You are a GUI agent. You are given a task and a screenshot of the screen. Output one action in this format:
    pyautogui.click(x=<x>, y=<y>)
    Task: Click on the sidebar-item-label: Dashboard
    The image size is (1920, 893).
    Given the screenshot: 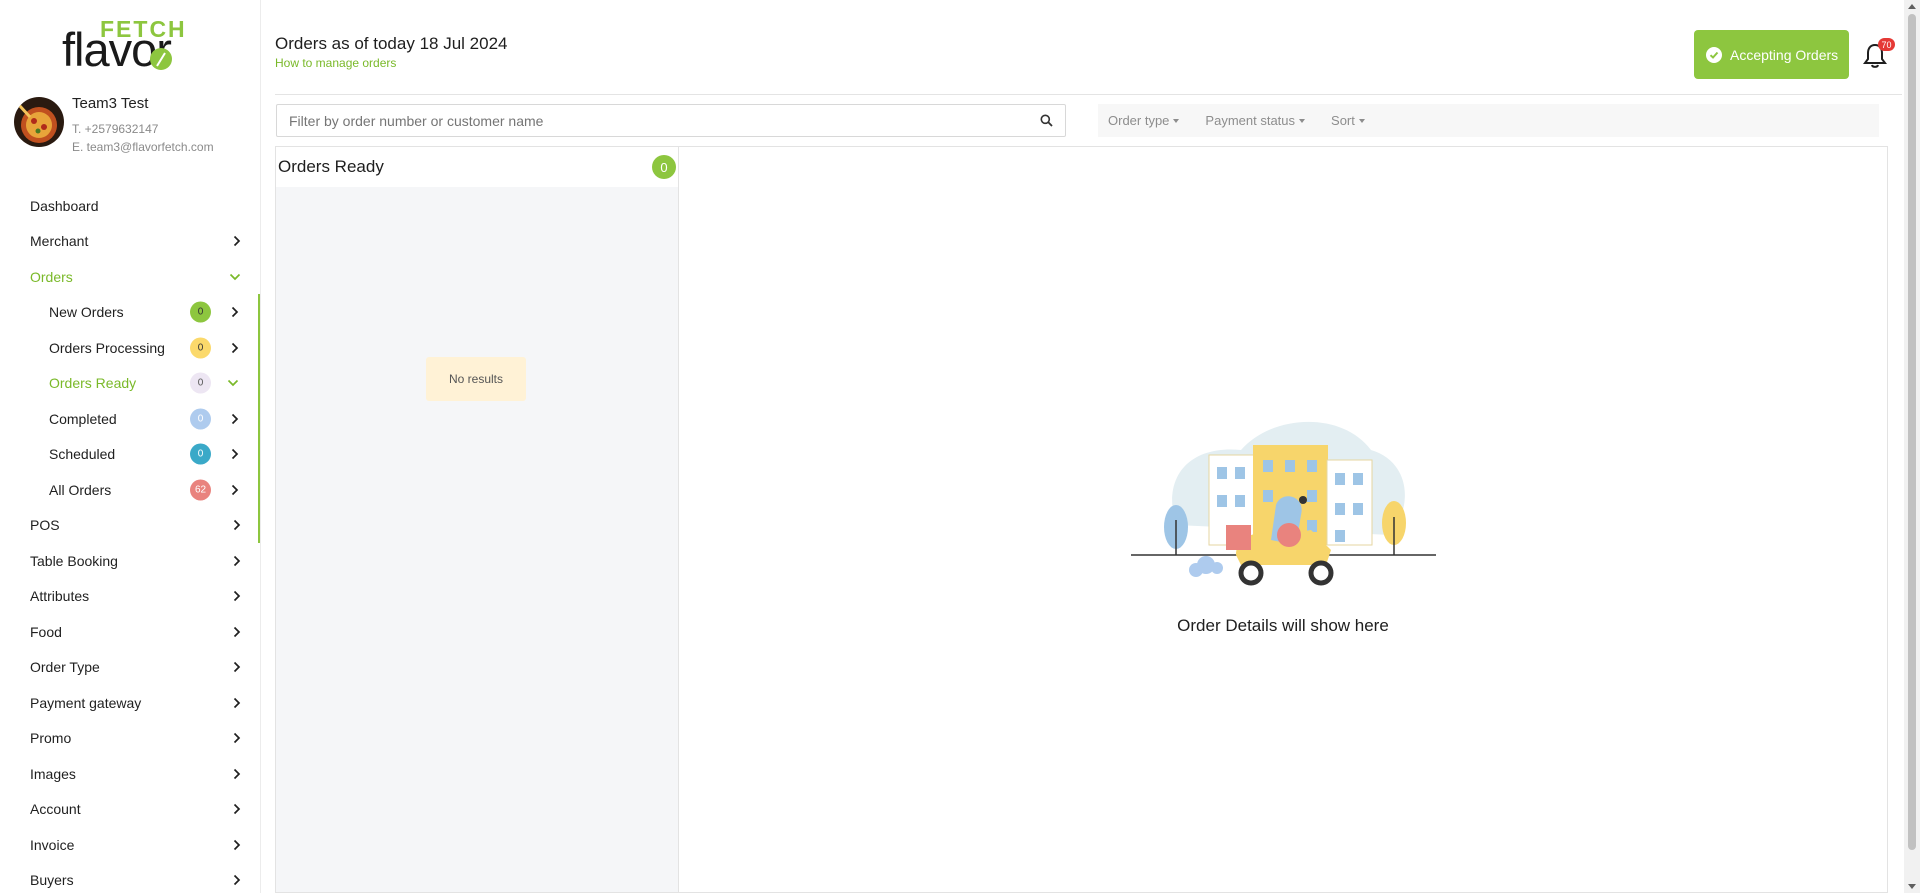 What is the action you would take?
    pyautogui.click(x=64, y=205)
    